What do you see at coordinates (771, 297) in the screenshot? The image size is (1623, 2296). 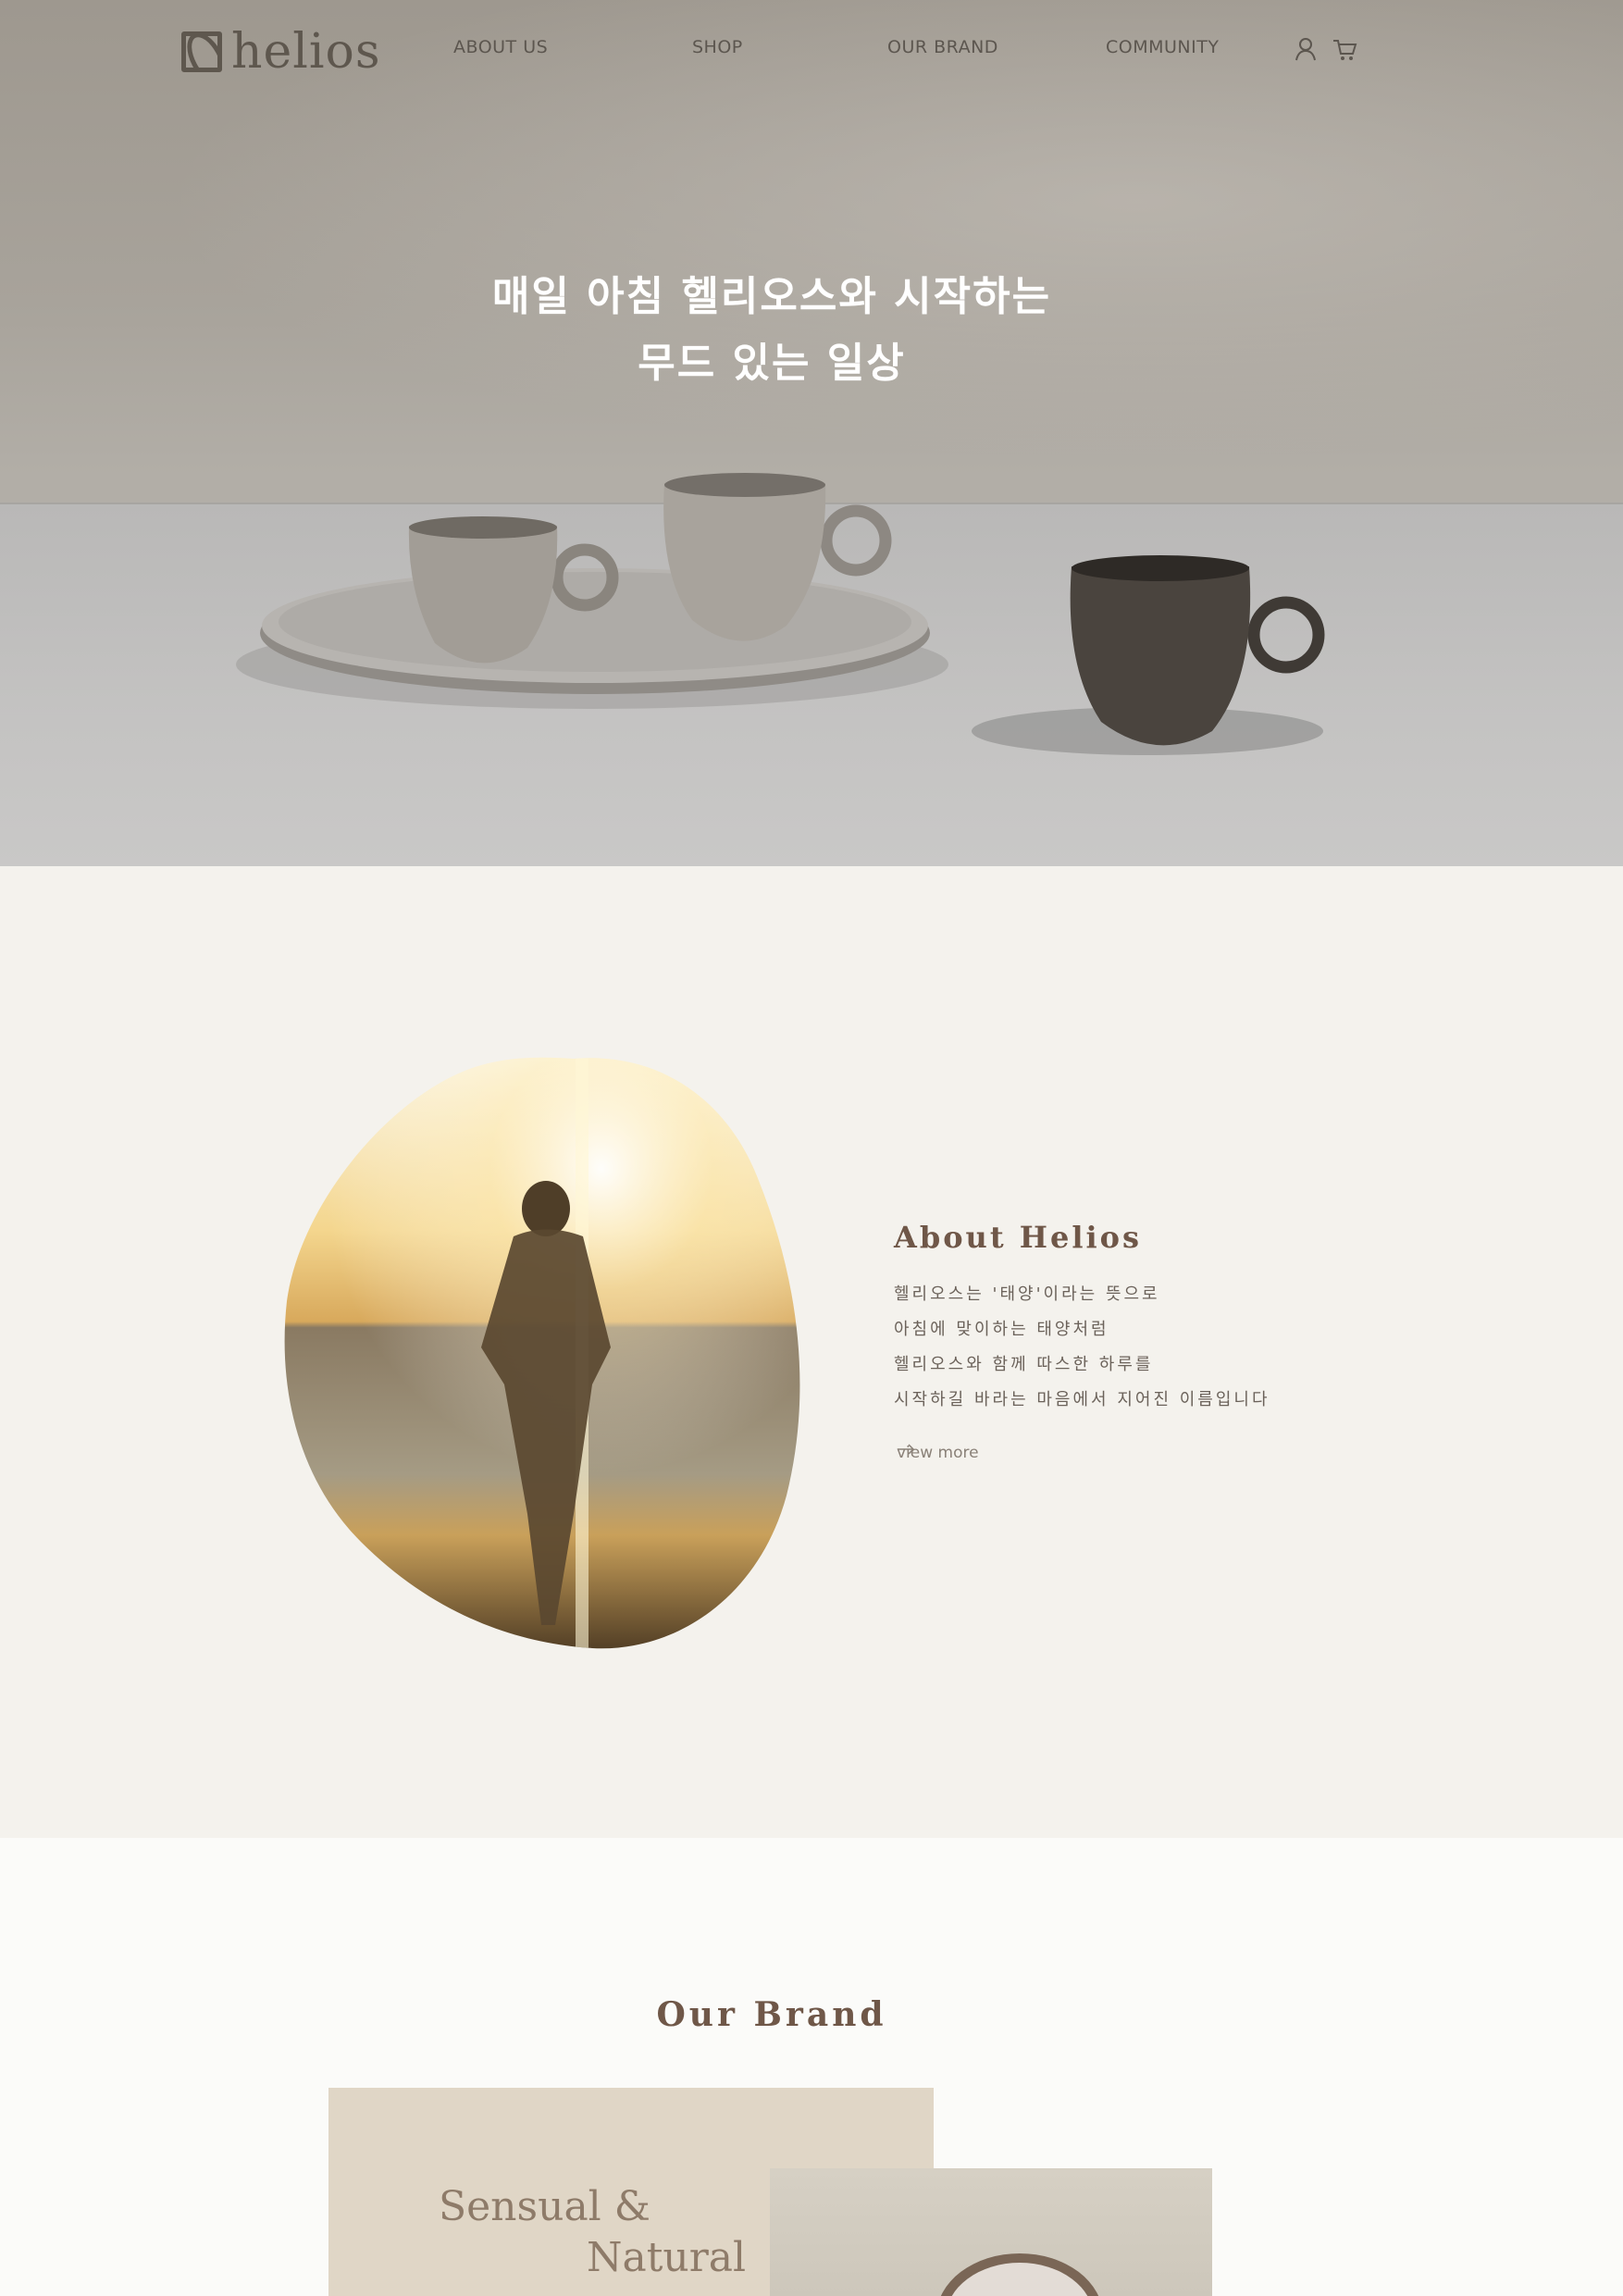 I see `hero-title-line-1: 매일 아침 헬리오스와 시작하는` at bounding box center [771, 297].